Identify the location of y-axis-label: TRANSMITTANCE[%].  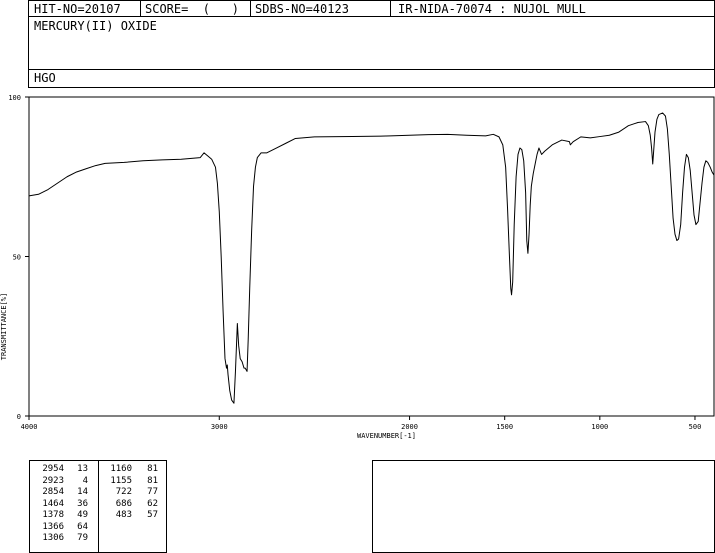
(4, 326).